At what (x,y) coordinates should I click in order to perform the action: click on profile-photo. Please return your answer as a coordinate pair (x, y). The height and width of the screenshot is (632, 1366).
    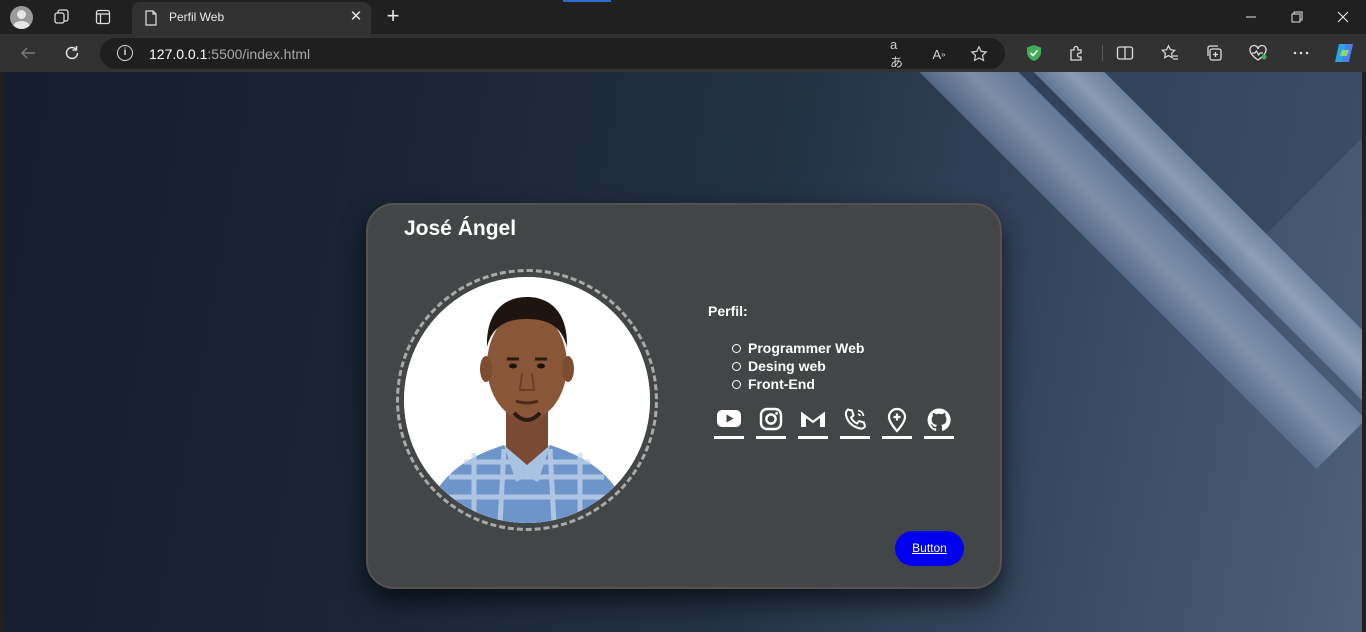
    Looking at the image, I should click on (527, 400).